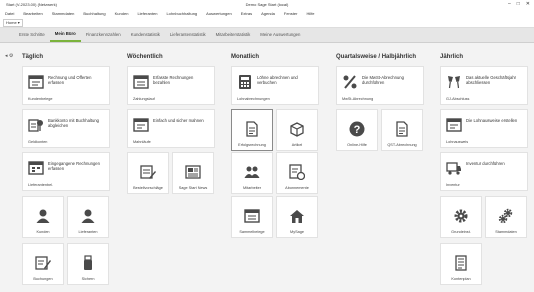 Image resolution: width=534 pixels, height=292 pixels. What do you see at coordinates (74, 166) in the screenshot?
I see `tile-text: Eingegangene Rechnungen erfassen` at bounding box center [74, 166].